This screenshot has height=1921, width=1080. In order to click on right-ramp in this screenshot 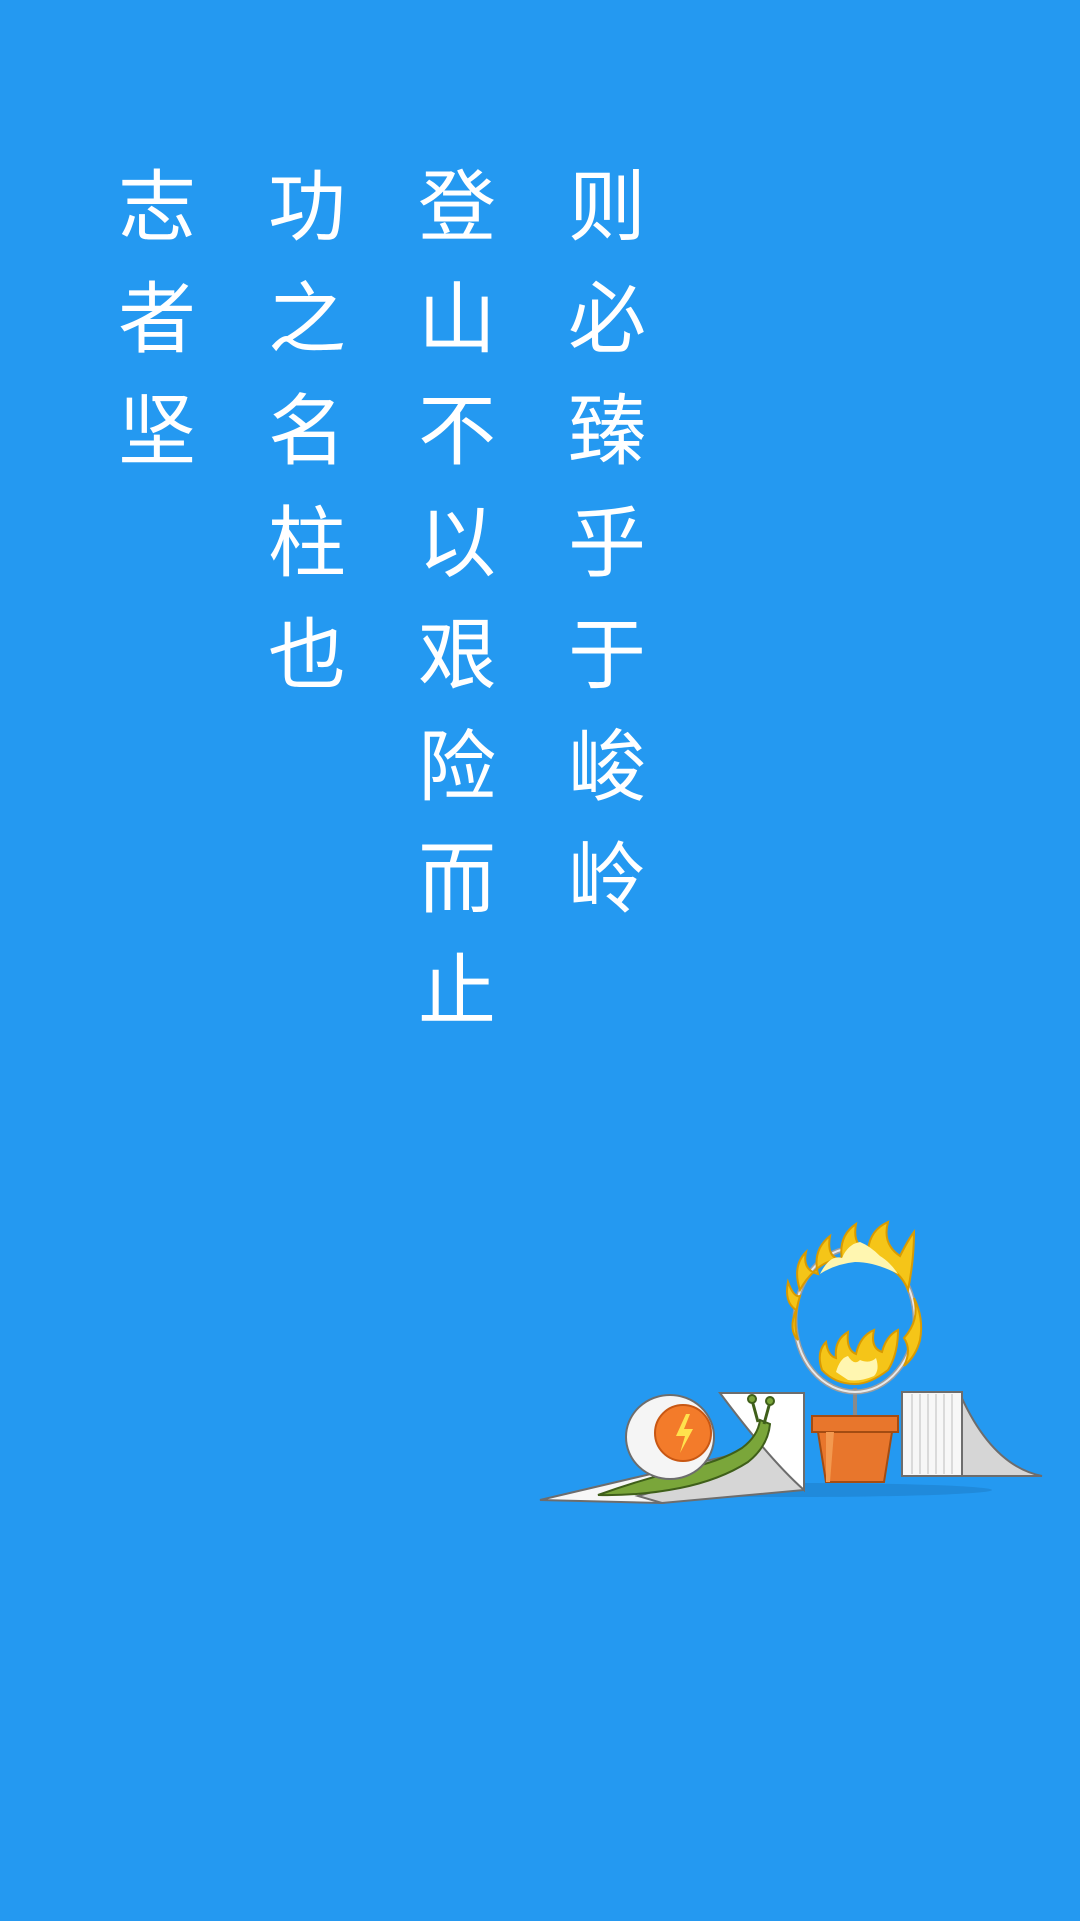, I will do `click(972, 1434)`.